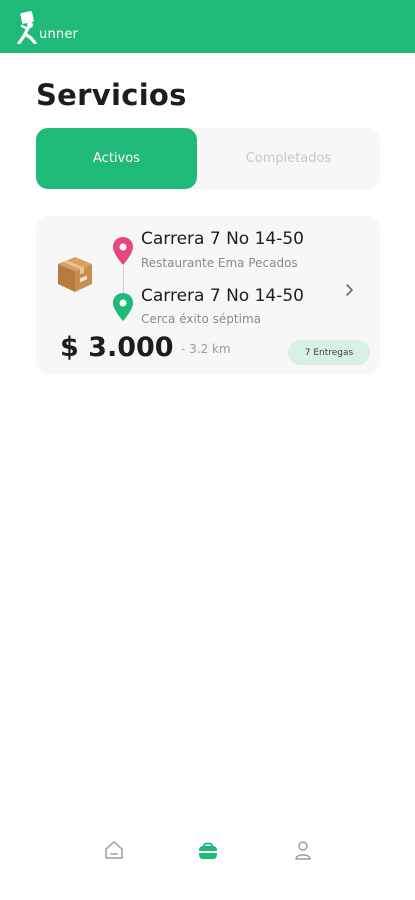 The width and height of the screenshot is (415, 900). I want to click on runner-logo: unner, so click(47, 26).